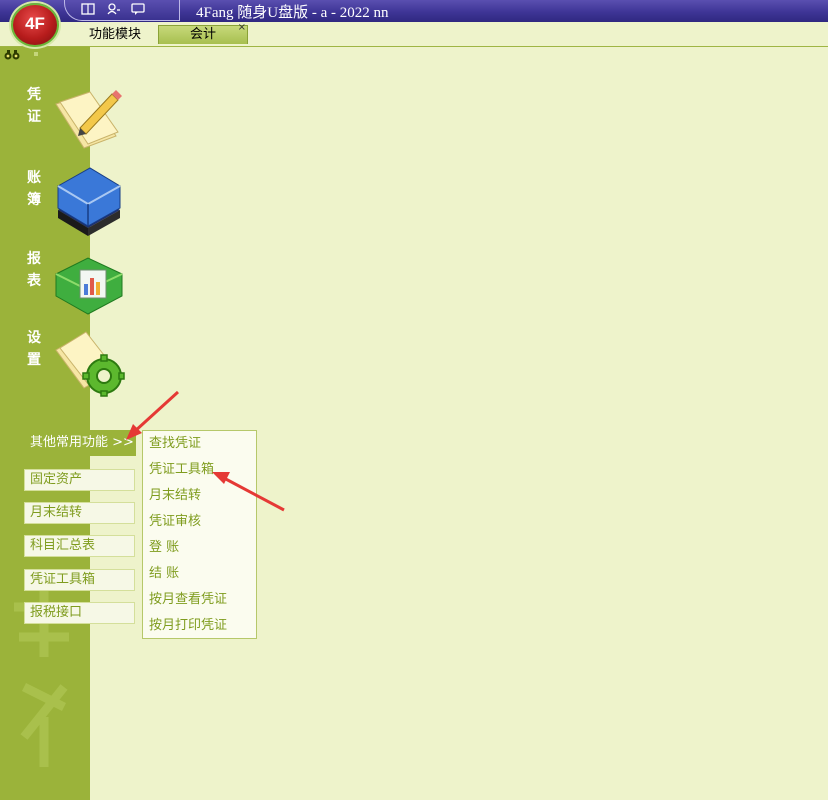 The image size is (828, 800). What do you see at coordinates (164, 548) in the screenshot?
I see `submenu-post-ledger: 登 账` at bounding box center [164, 548].